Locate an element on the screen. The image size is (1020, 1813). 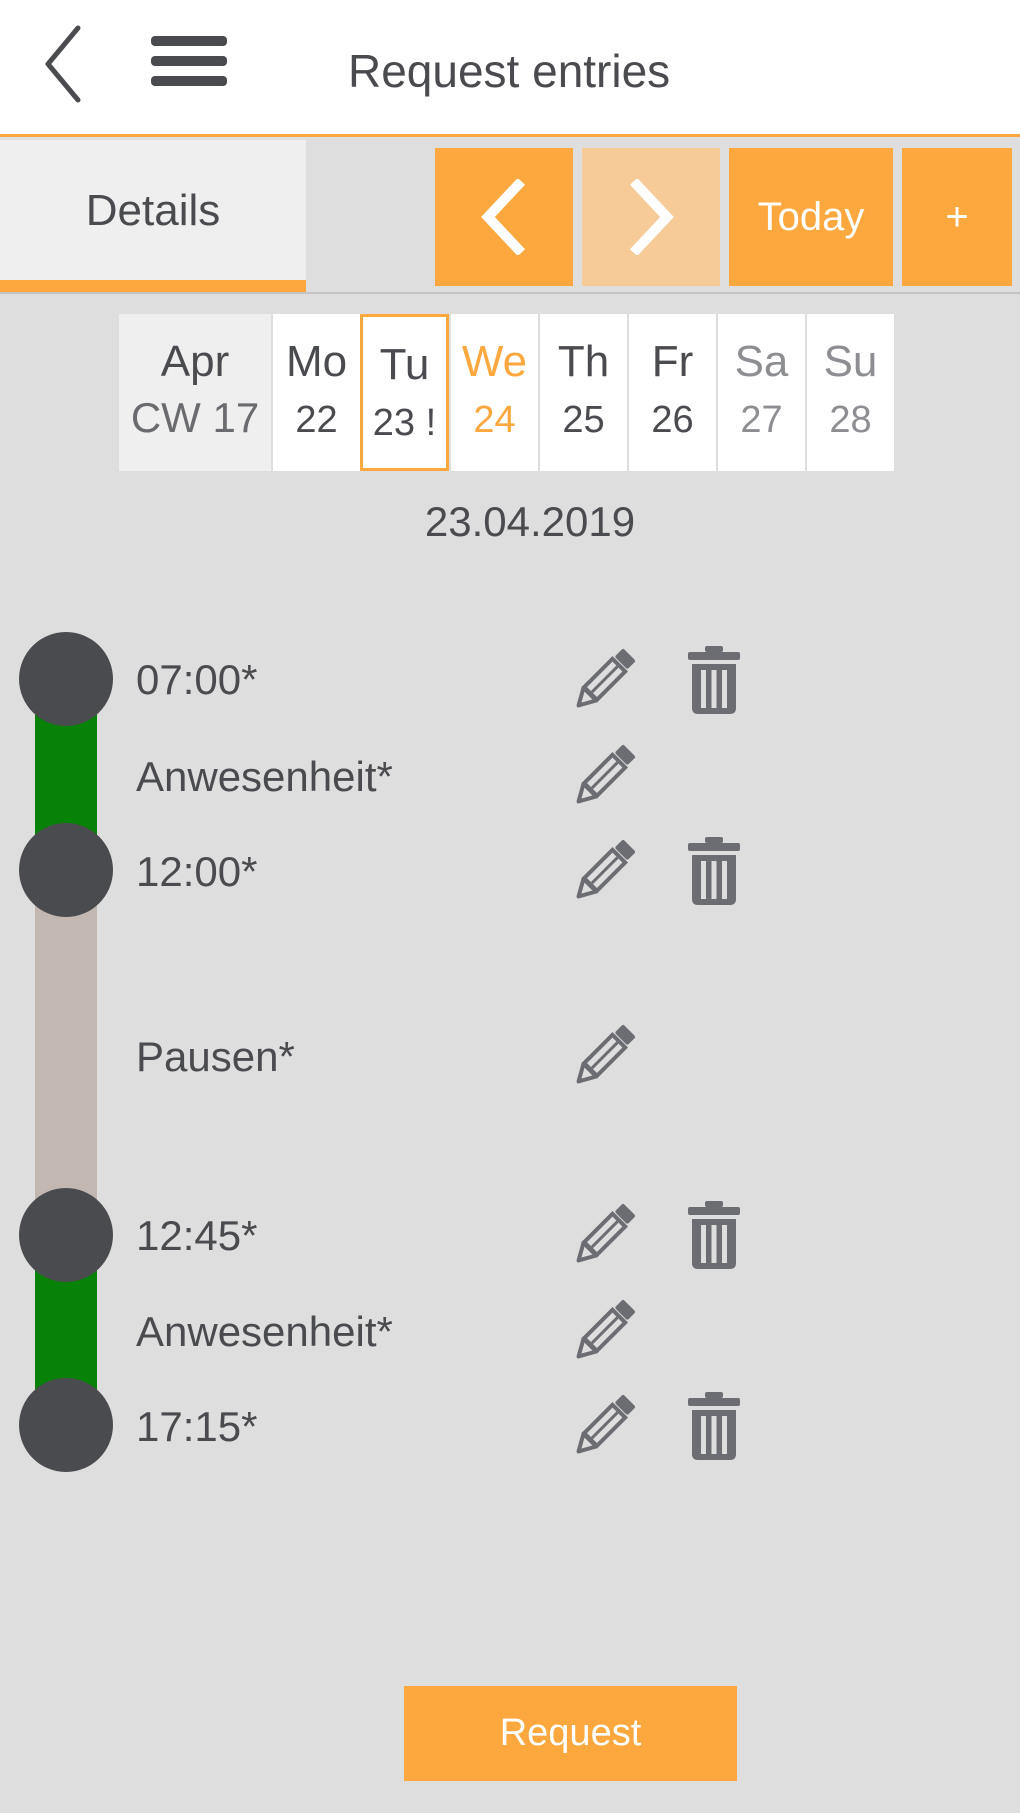
selected-date-label: 23.04.2019 is located at coordinates (530, 521).